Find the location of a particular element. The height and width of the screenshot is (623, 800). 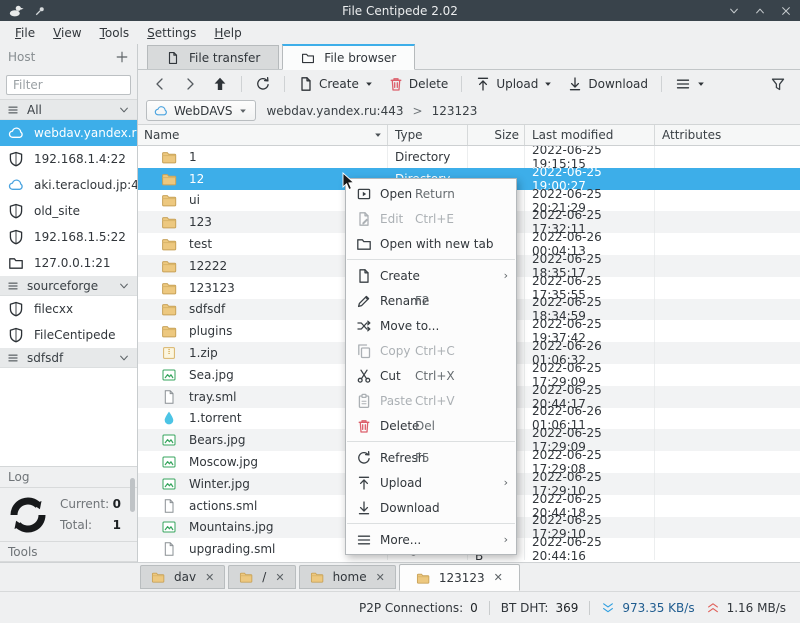

bottom-tab-home: home ✕ is located at coordinates (347, 577).